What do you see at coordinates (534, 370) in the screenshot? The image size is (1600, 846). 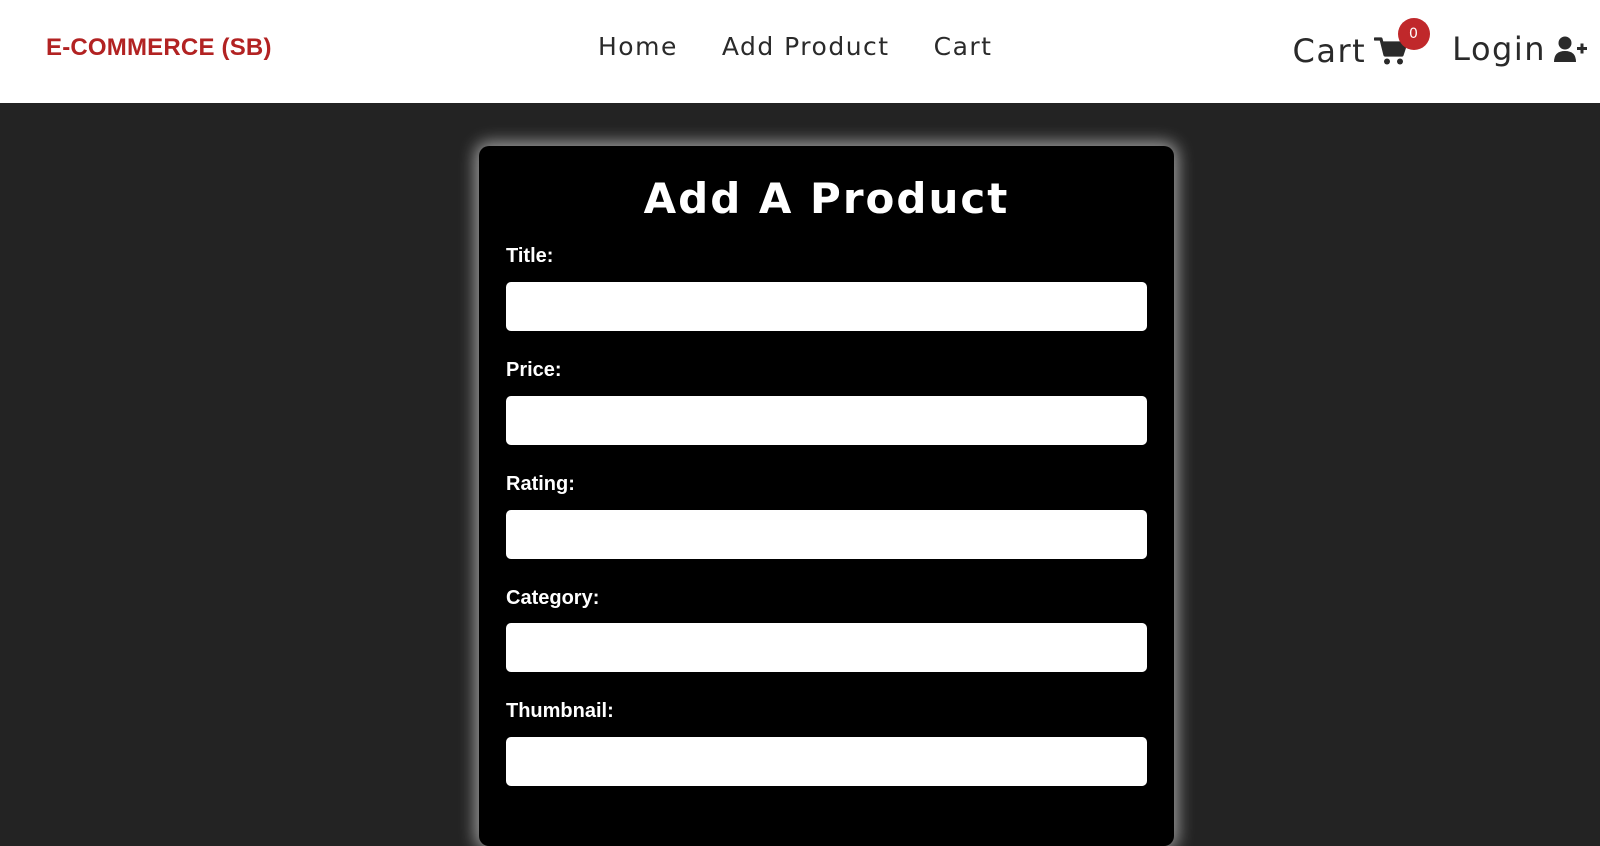 I see `price-label: Price:` at bounding box center [534, 370].